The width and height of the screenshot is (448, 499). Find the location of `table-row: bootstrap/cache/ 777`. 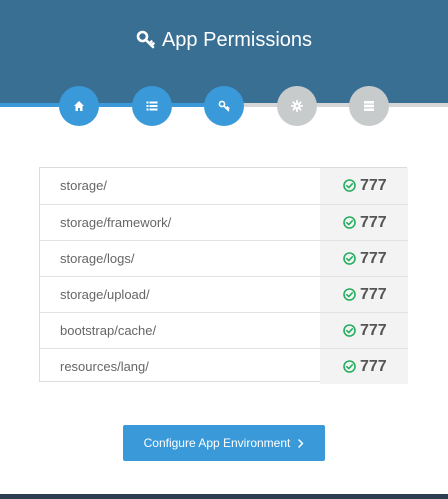

table-row: bootstrap/cache/ 777 is located at coordinates (224, 330).